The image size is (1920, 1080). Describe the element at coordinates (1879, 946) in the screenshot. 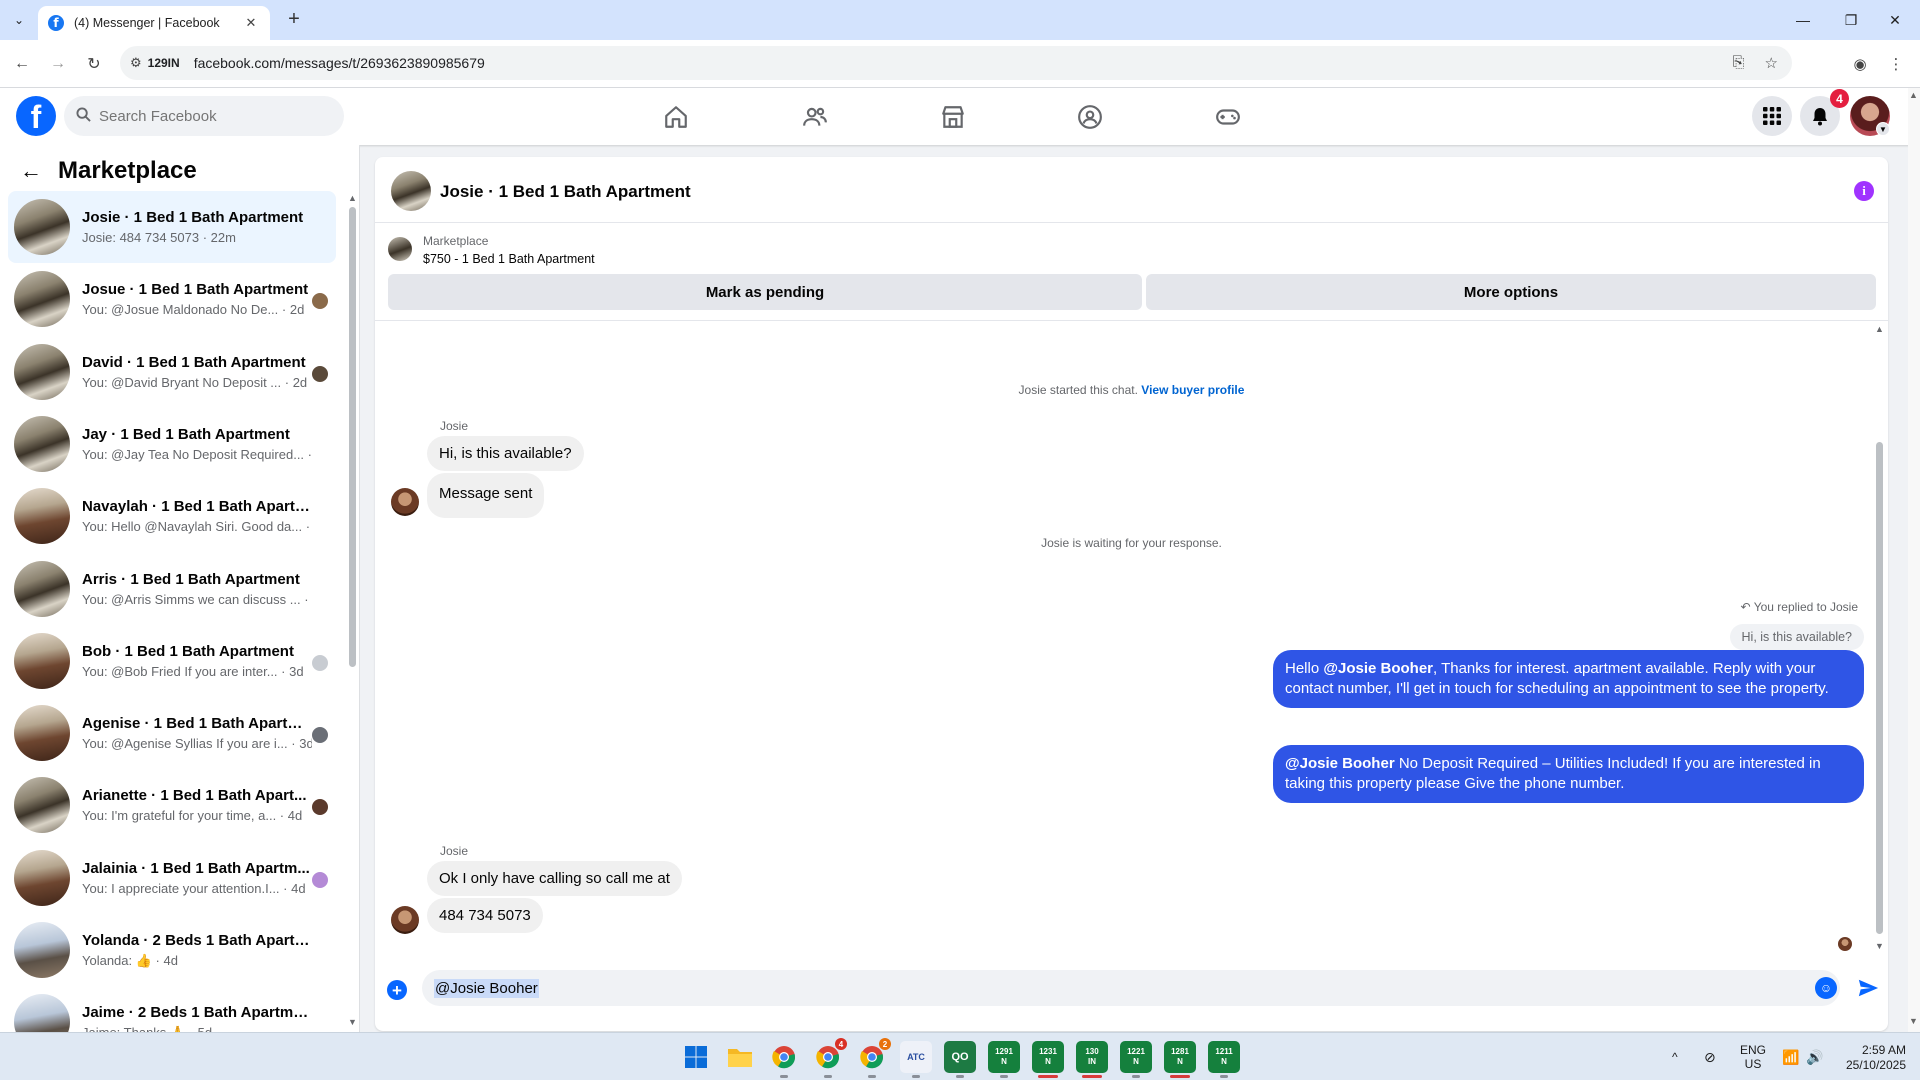

I see `chat-scroll-down-icon: ▼` at that location.